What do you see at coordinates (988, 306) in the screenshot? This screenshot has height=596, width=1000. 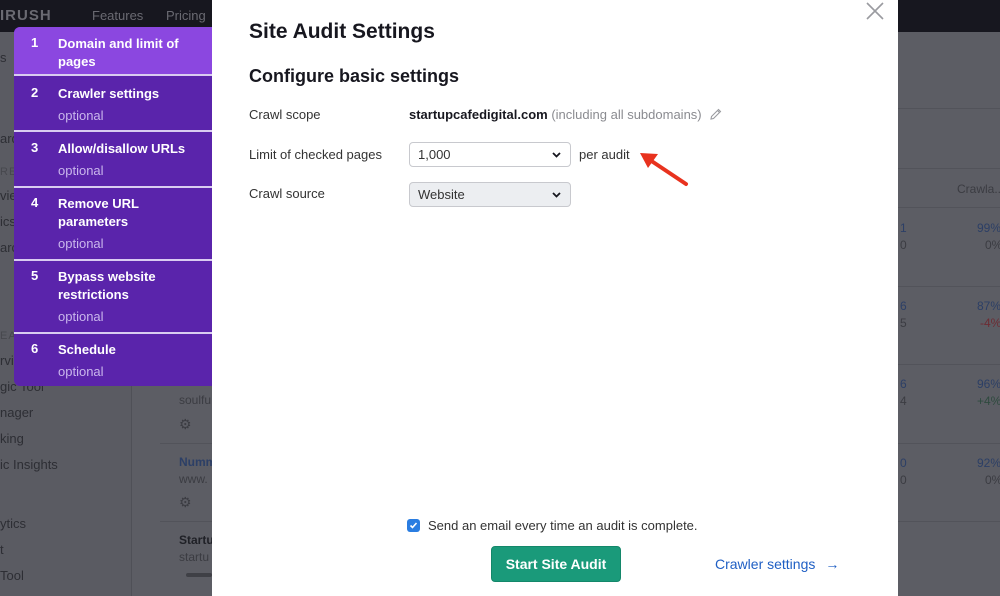 I see `project-crawlability: 87%` at bounding box center [988, 306].